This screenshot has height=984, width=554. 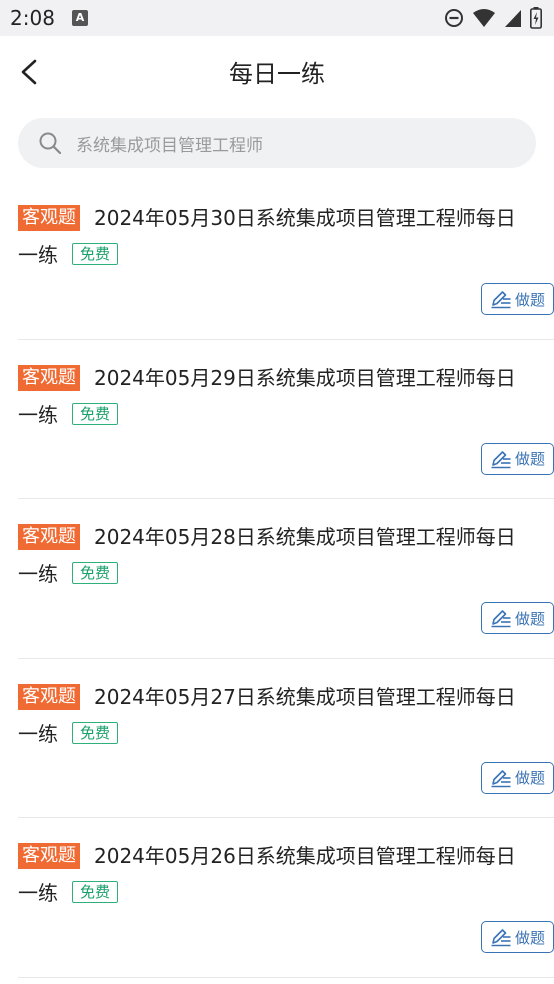 What do you see at coordinates (275, 716) in the screenshot?
I see `item-title: 客观题 2024年05月27日系统集成项目管理工程师每日一练 免费` at bounding box center [275, 716].